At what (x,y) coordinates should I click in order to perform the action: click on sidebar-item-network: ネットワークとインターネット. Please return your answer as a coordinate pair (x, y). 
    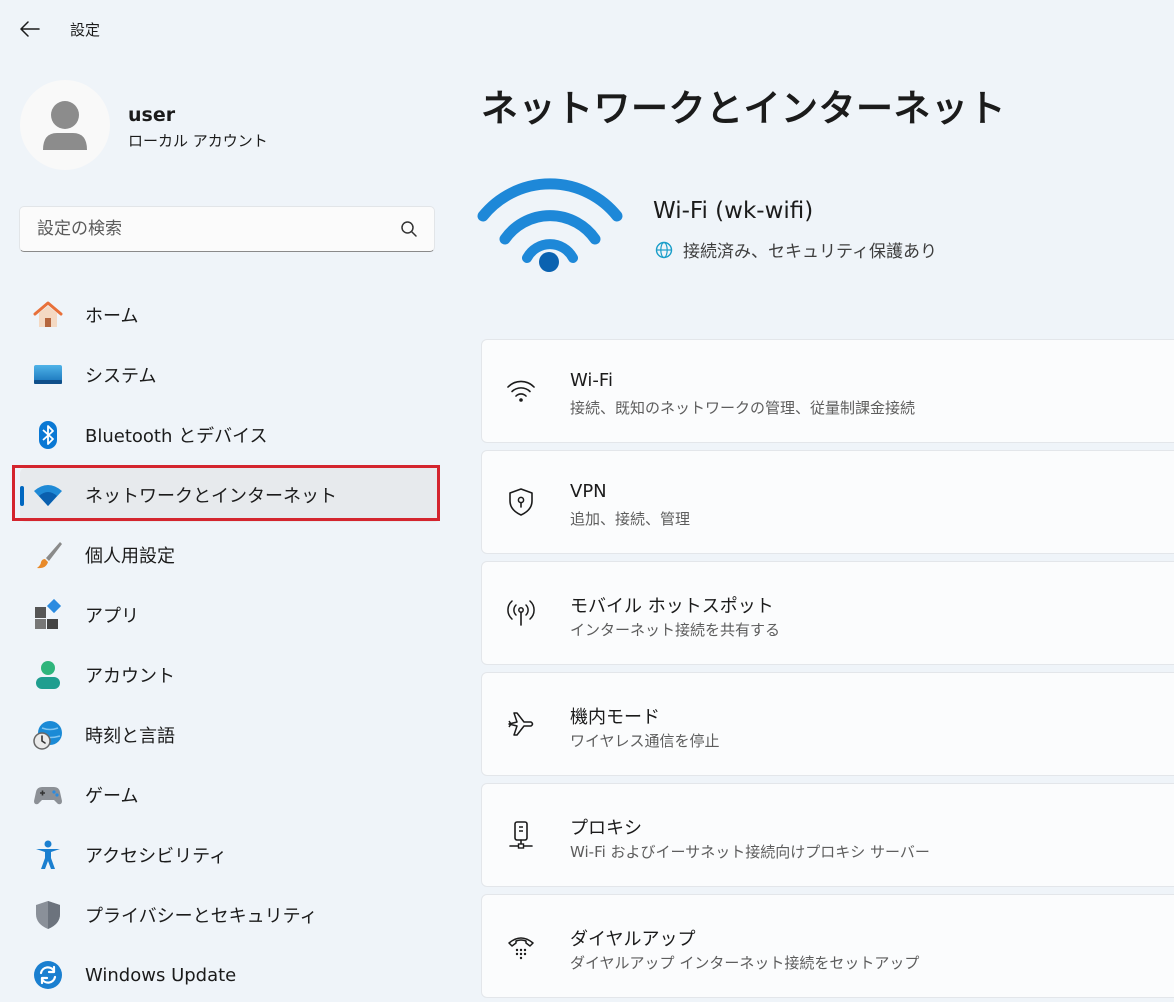
    Looking at the image, I should click on (230, 495).